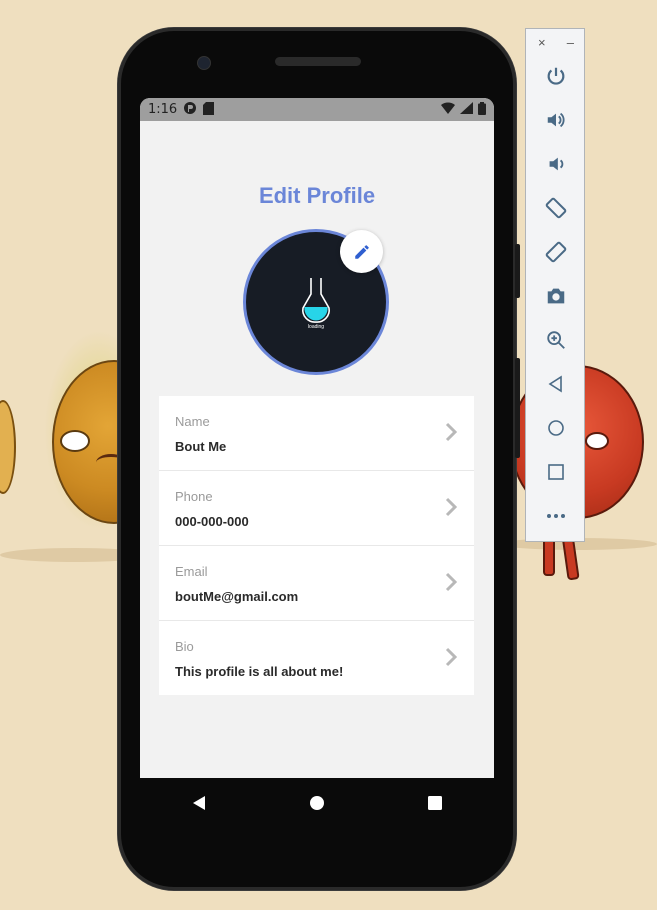  I want to click on volume-up-button, so click(556, 120).